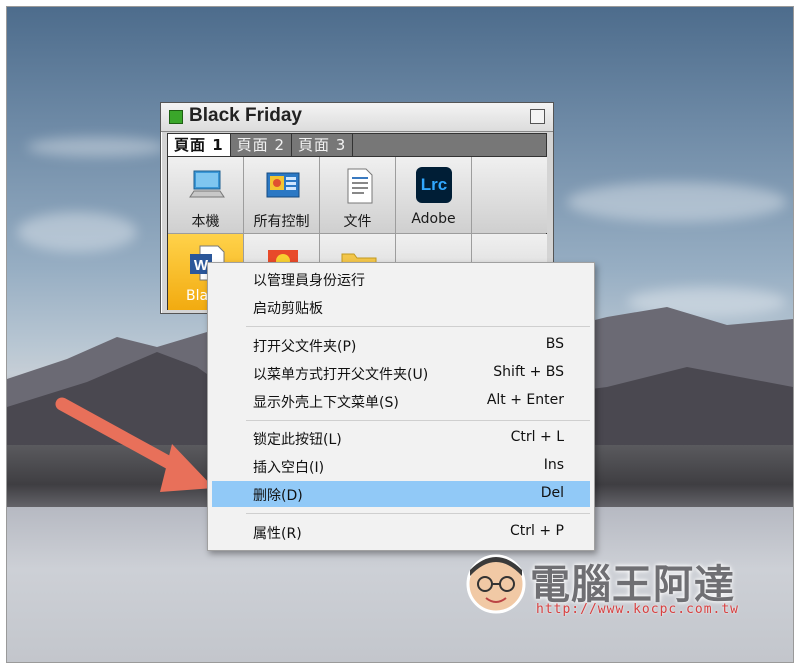 The height and width of the screenshot is (670, 800). What do you see at coordinates (401, 307) in the screenshot?
I see `menu-item-launch-clipboard: 启动剪贴板` at bounding box center [401, 307].